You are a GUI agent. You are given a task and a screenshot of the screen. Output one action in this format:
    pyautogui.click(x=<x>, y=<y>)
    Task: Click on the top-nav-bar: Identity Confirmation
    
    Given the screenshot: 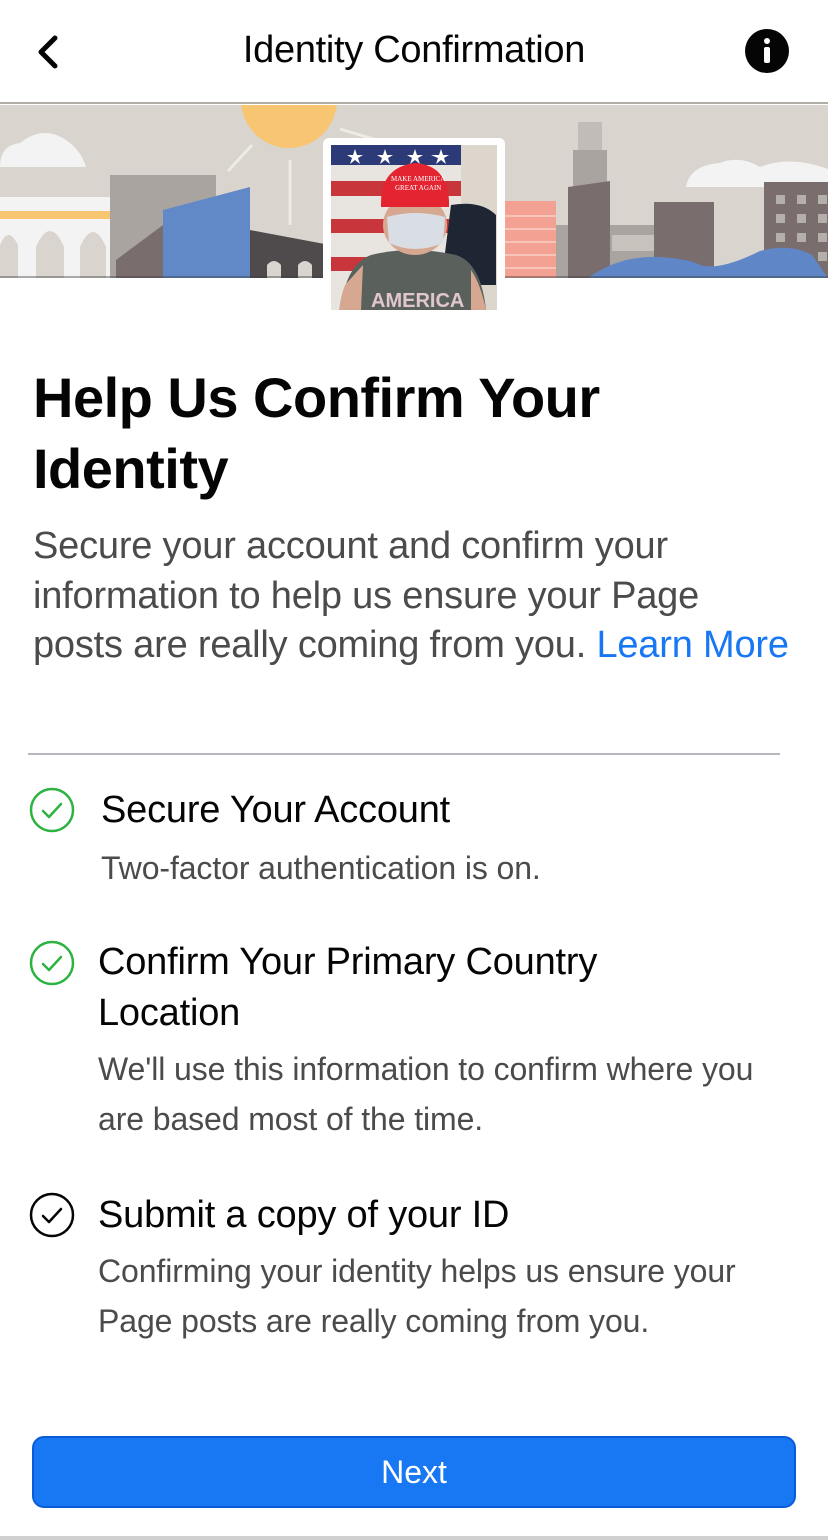 What is the action you would take?
    pyautogui.click(x=414, y=52)
    